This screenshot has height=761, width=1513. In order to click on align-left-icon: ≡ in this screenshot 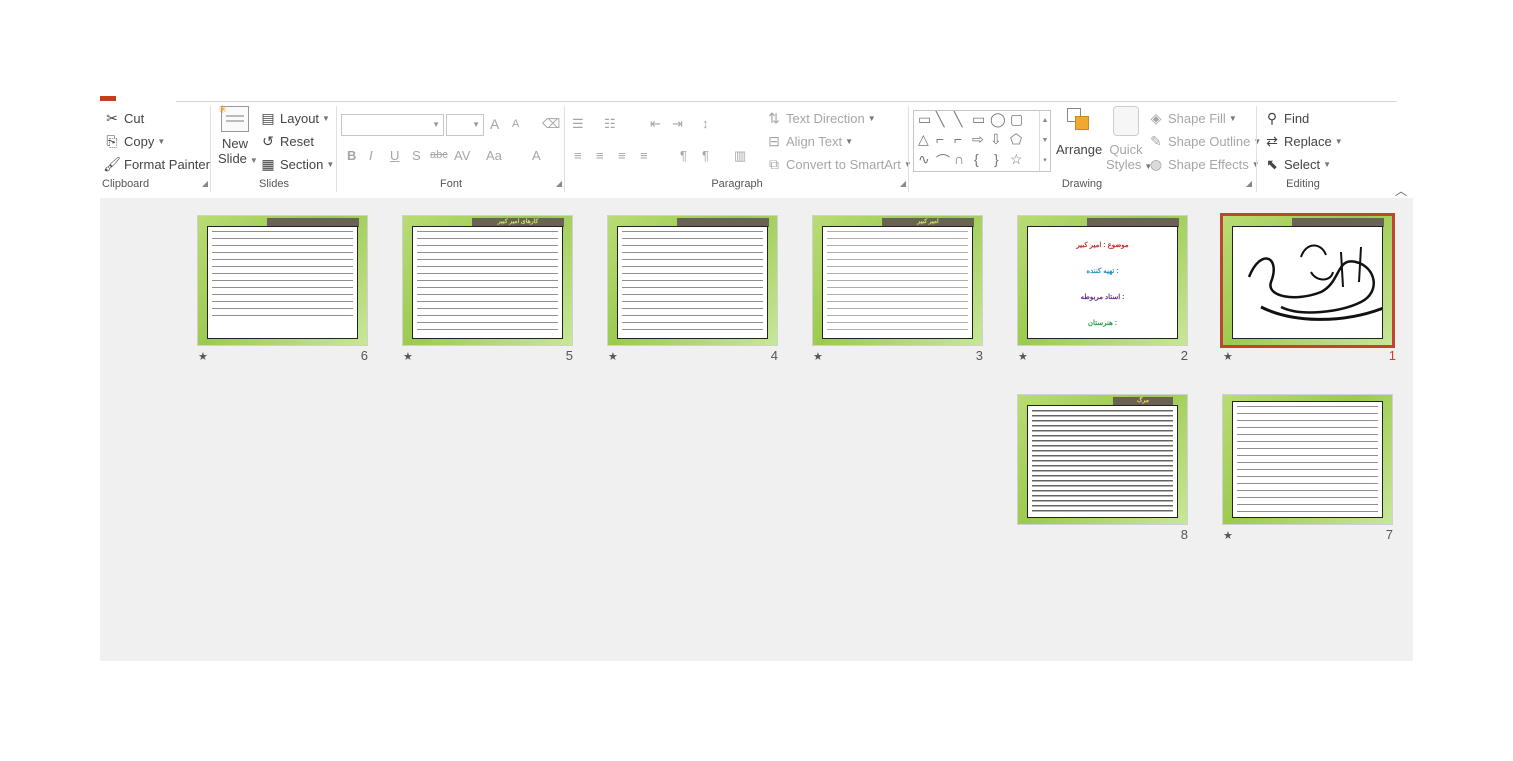, I will do `click(578, 155)`.